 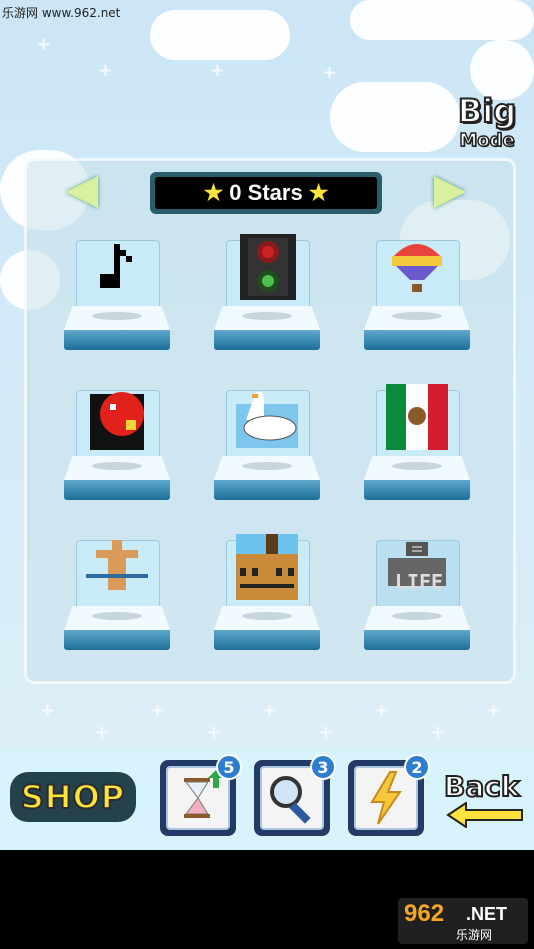 I want to click on puzzle-slot-mexico-flag, so click(x=417, y=443).